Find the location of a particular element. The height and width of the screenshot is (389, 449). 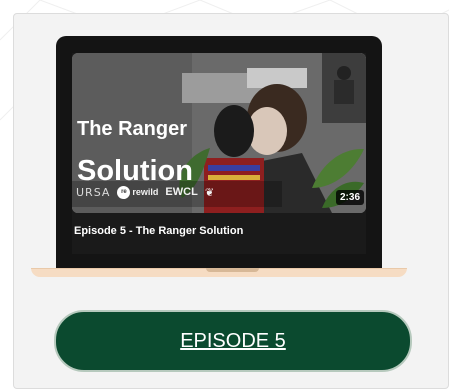

episode-5-button: EPISODE 5 is located at coordinates (233, 341).